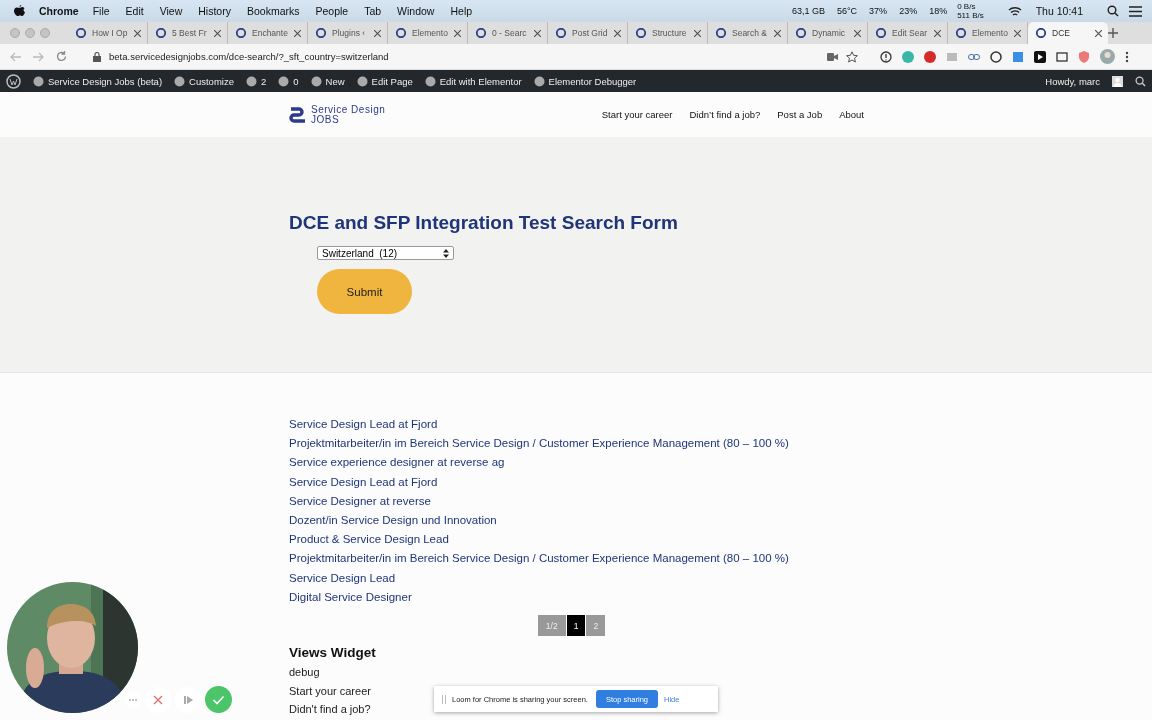  I want to click on menu-item: Edit, so click(134, 11).